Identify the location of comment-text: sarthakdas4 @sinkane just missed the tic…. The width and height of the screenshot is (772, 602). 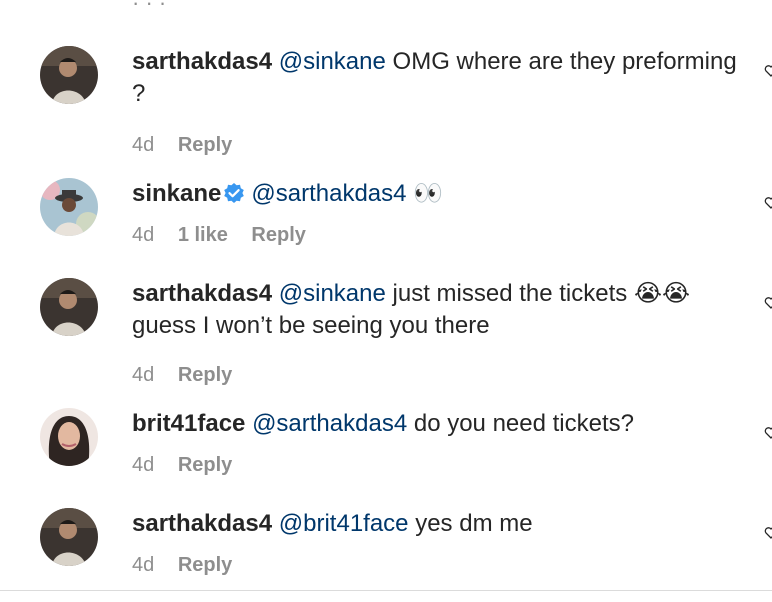
(437, 310).